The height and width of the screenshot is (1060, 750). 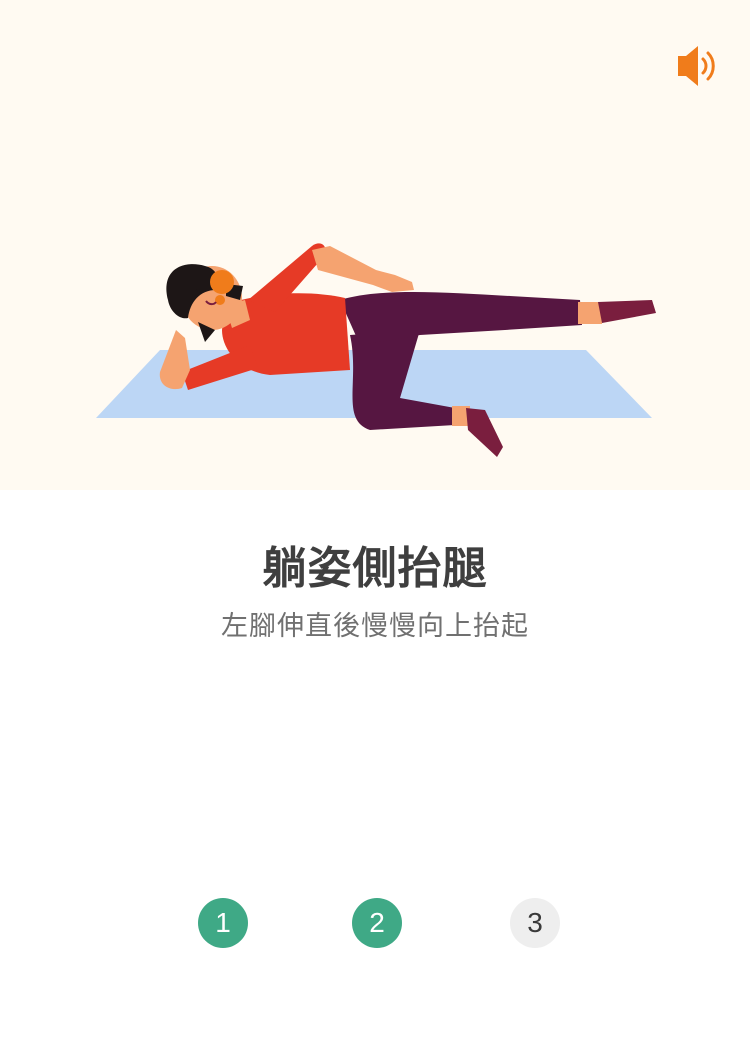 What do you see at coordinates (375, 568) in the screenshot?
I see `exercise-title: 躺姿側抬腿` at bounding box center [375, 568].